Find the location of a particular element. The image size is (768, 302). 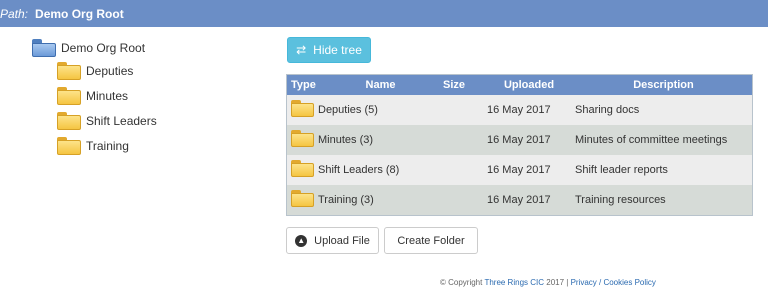

tree-item-label: Deputies is located at coordinates (110, 70).